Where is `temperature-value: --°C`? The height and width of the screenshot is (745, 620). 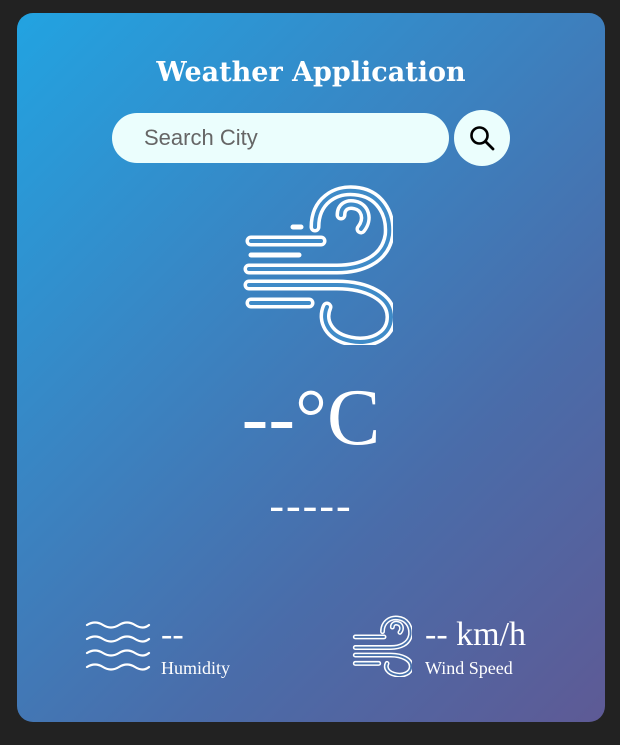
temperature-value: --°C is located at coordinates (311, 418).